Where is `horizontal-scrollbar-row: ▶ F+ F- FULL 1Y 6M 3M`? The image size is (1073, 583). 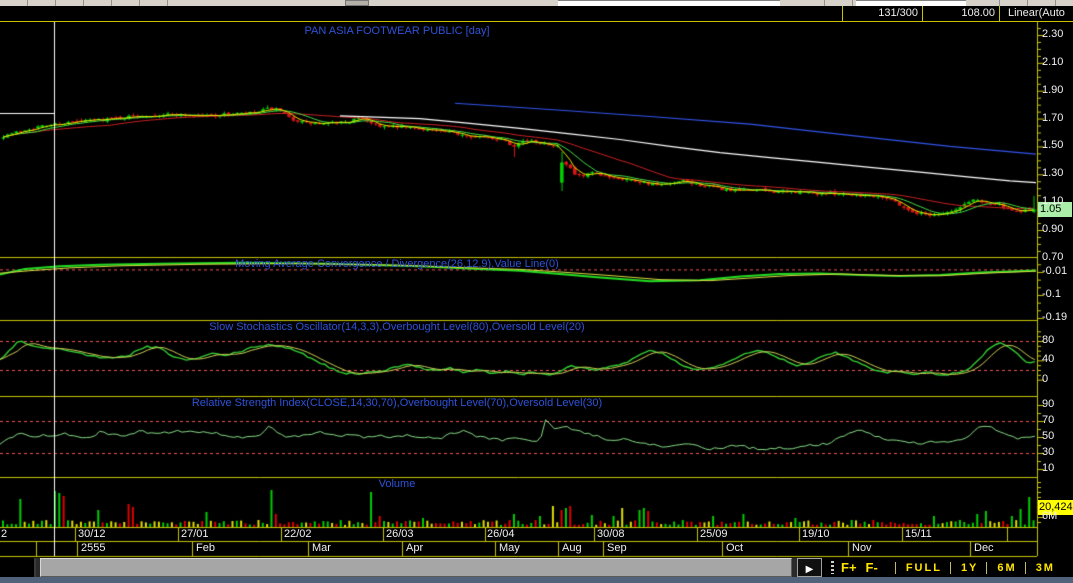
horizontal-scrollbar-row: ▶ F+ F- FULL 1Y 6M 3M is located at coordinates (536, 567).